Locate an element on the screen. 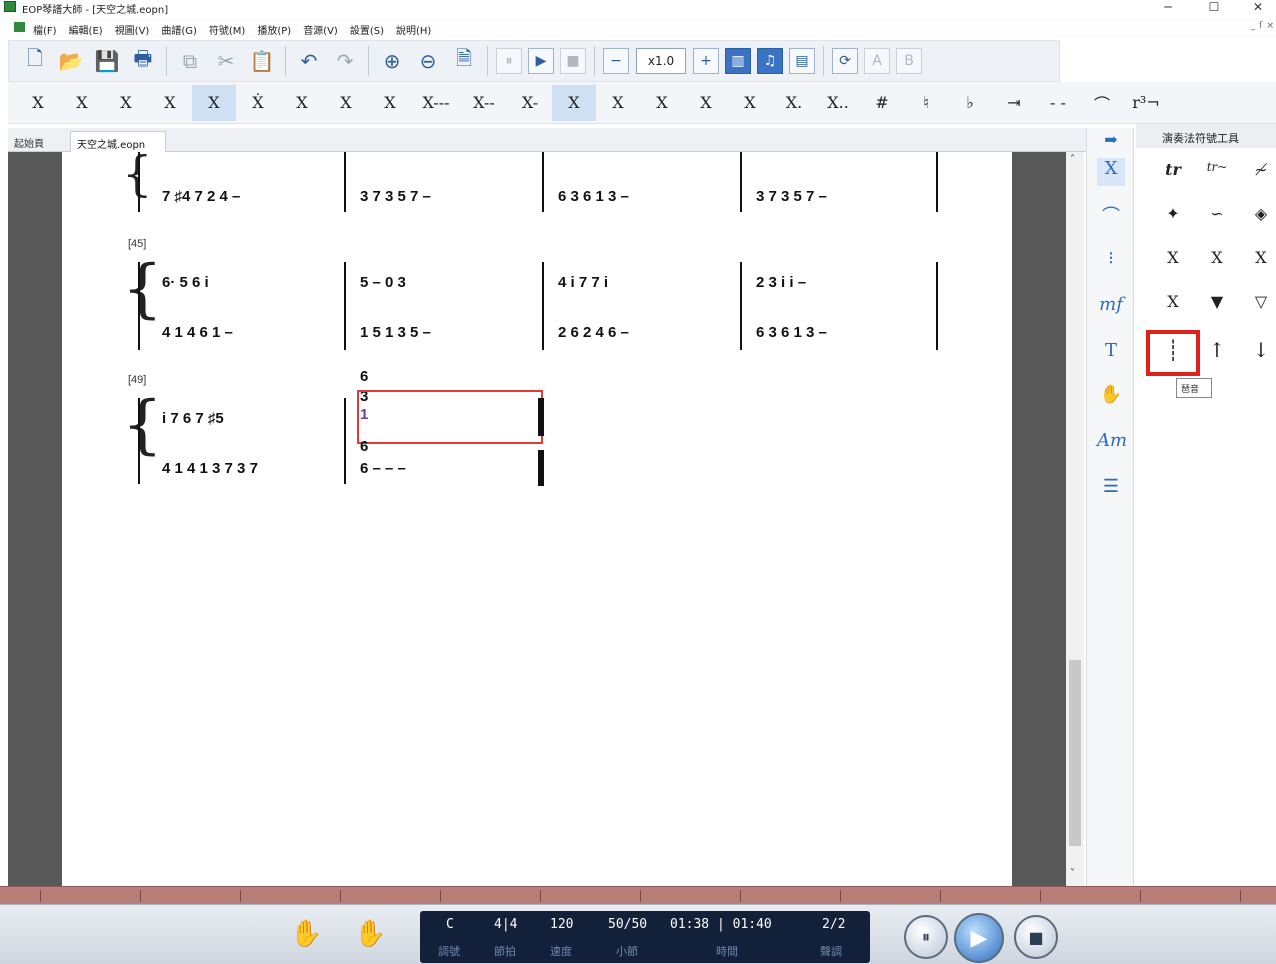 Image resolution: width=1276 pixels, height=964 pixels. rest-tool-icon: - - is located at coordinates (1058, 103).